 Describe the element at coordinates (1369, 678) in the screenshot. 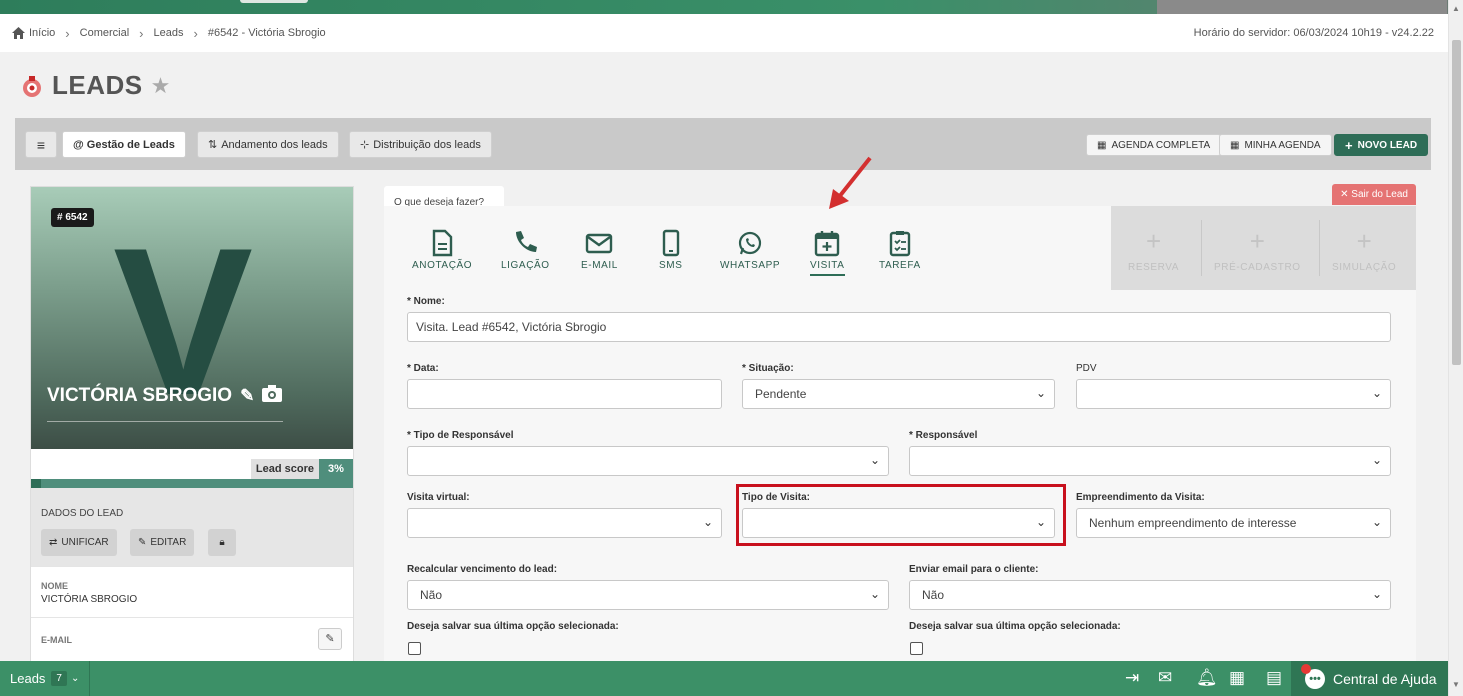

I see `central-de-ajuda-button: ••• Central de Ajuda` at that location.